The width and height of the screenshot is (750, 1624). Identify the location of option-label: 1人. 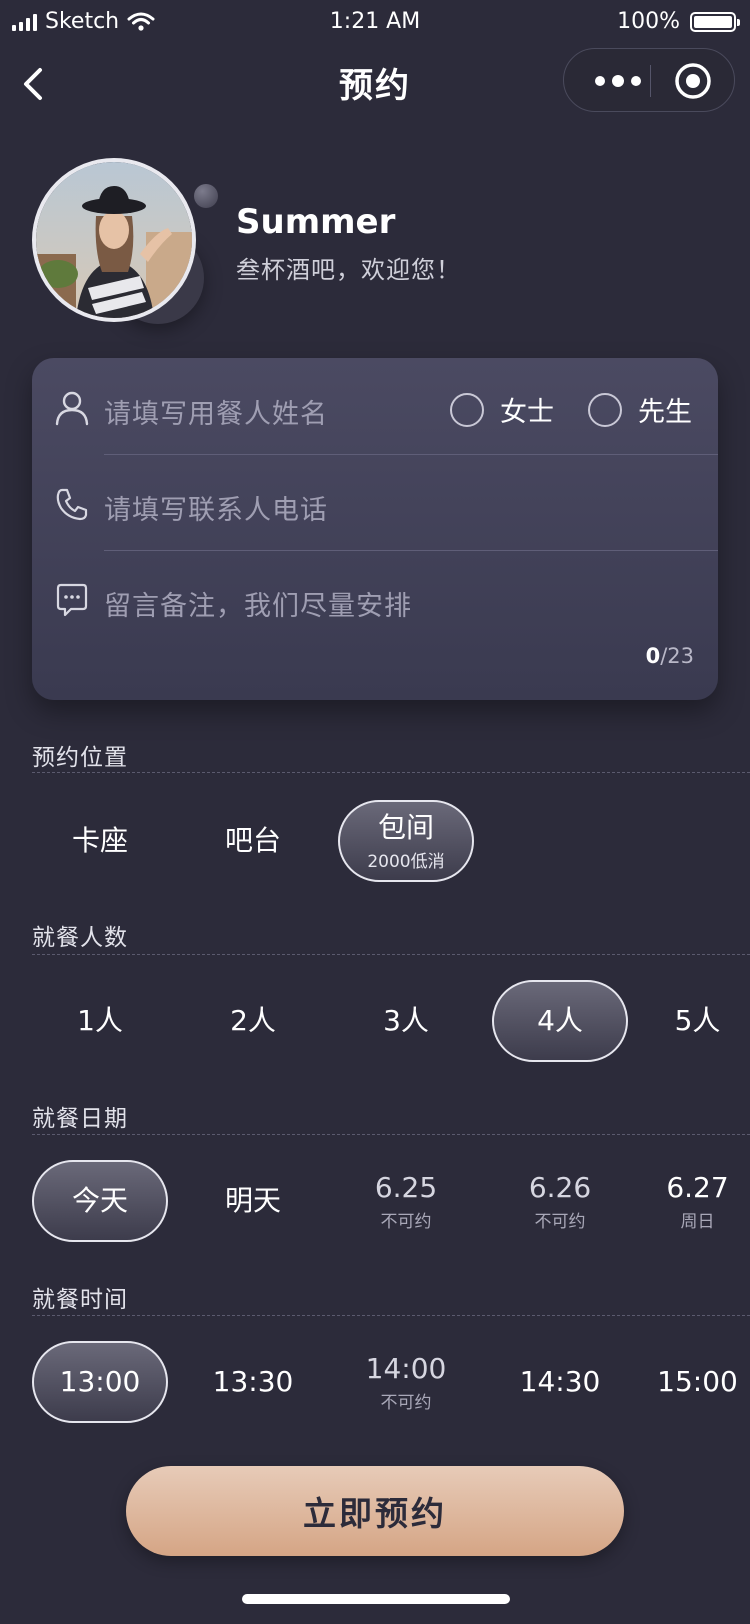
(100, 1020).